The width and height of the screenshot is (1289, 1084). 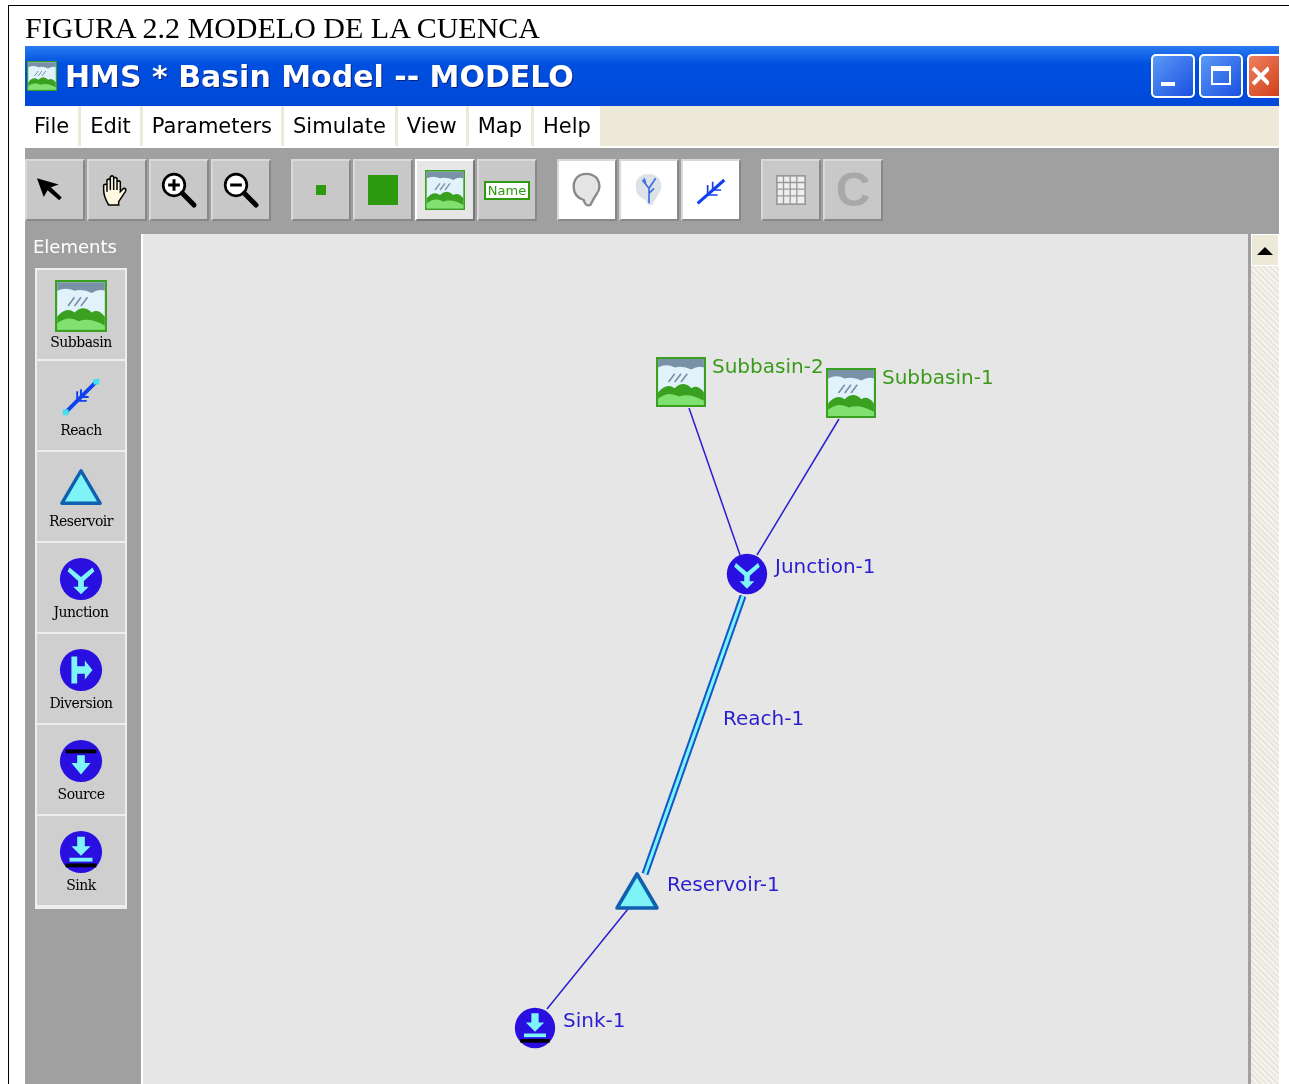 I want to click on scroll-up-button, so click(x=1265, y=250).